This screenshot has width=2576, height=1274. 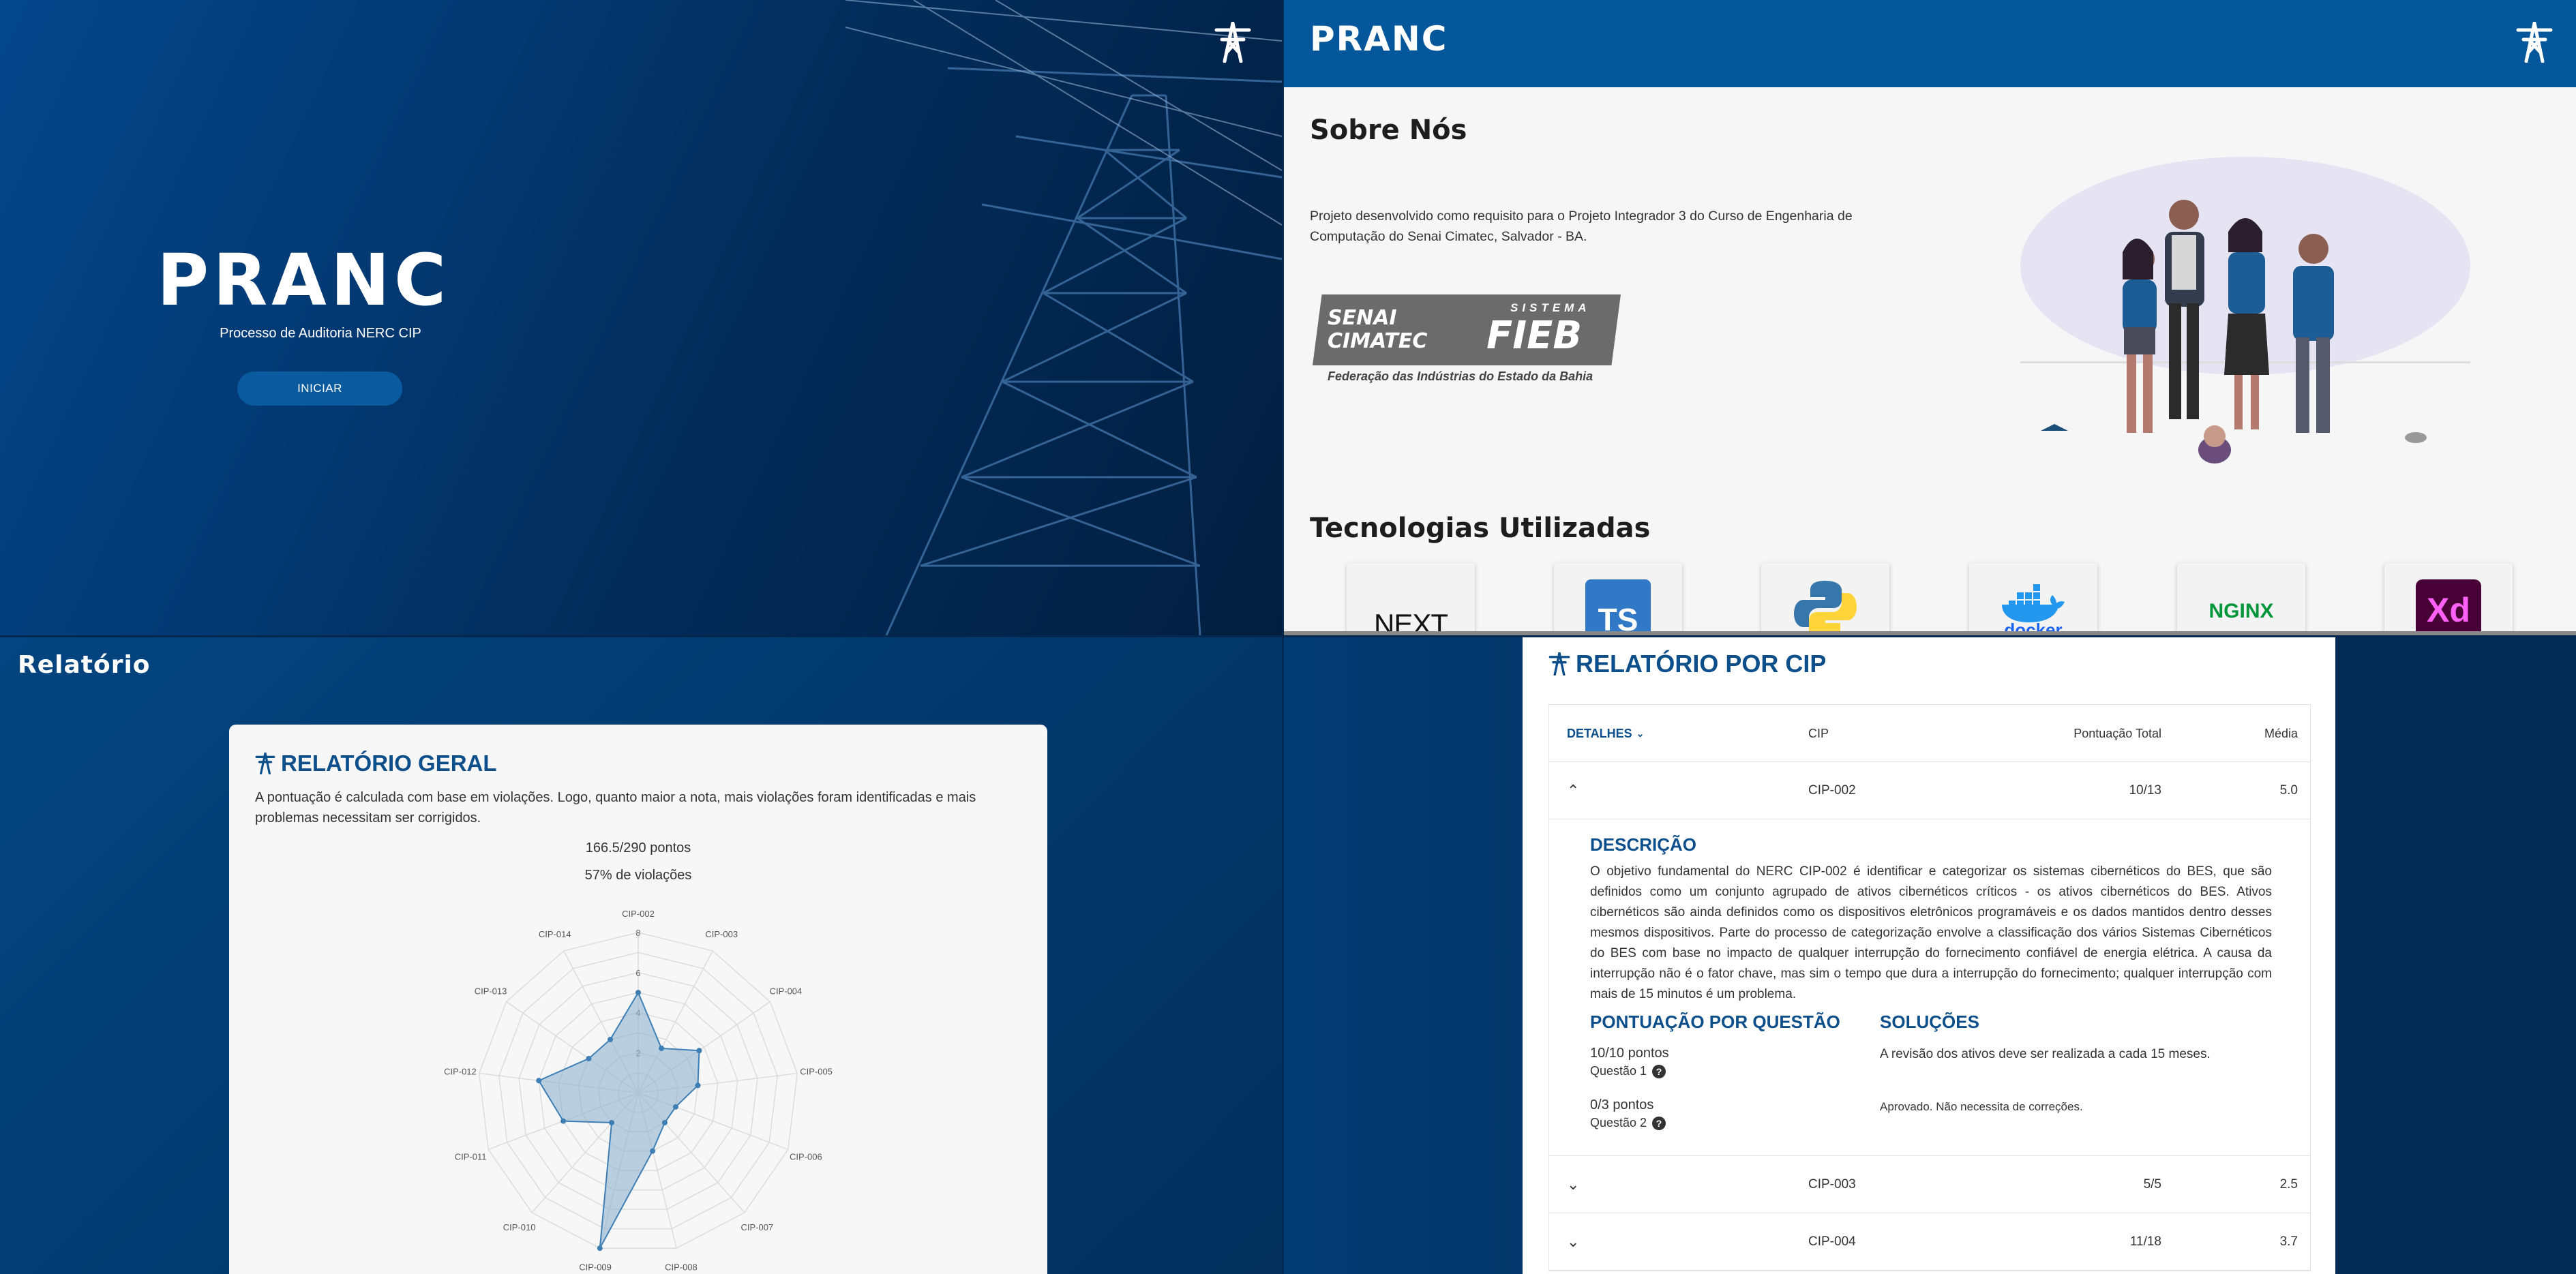 What do you see at coordinates (681, 1267) in the screenshot?
I see `radar-category-label: CIP-008` at bounding box center [681, 1267].